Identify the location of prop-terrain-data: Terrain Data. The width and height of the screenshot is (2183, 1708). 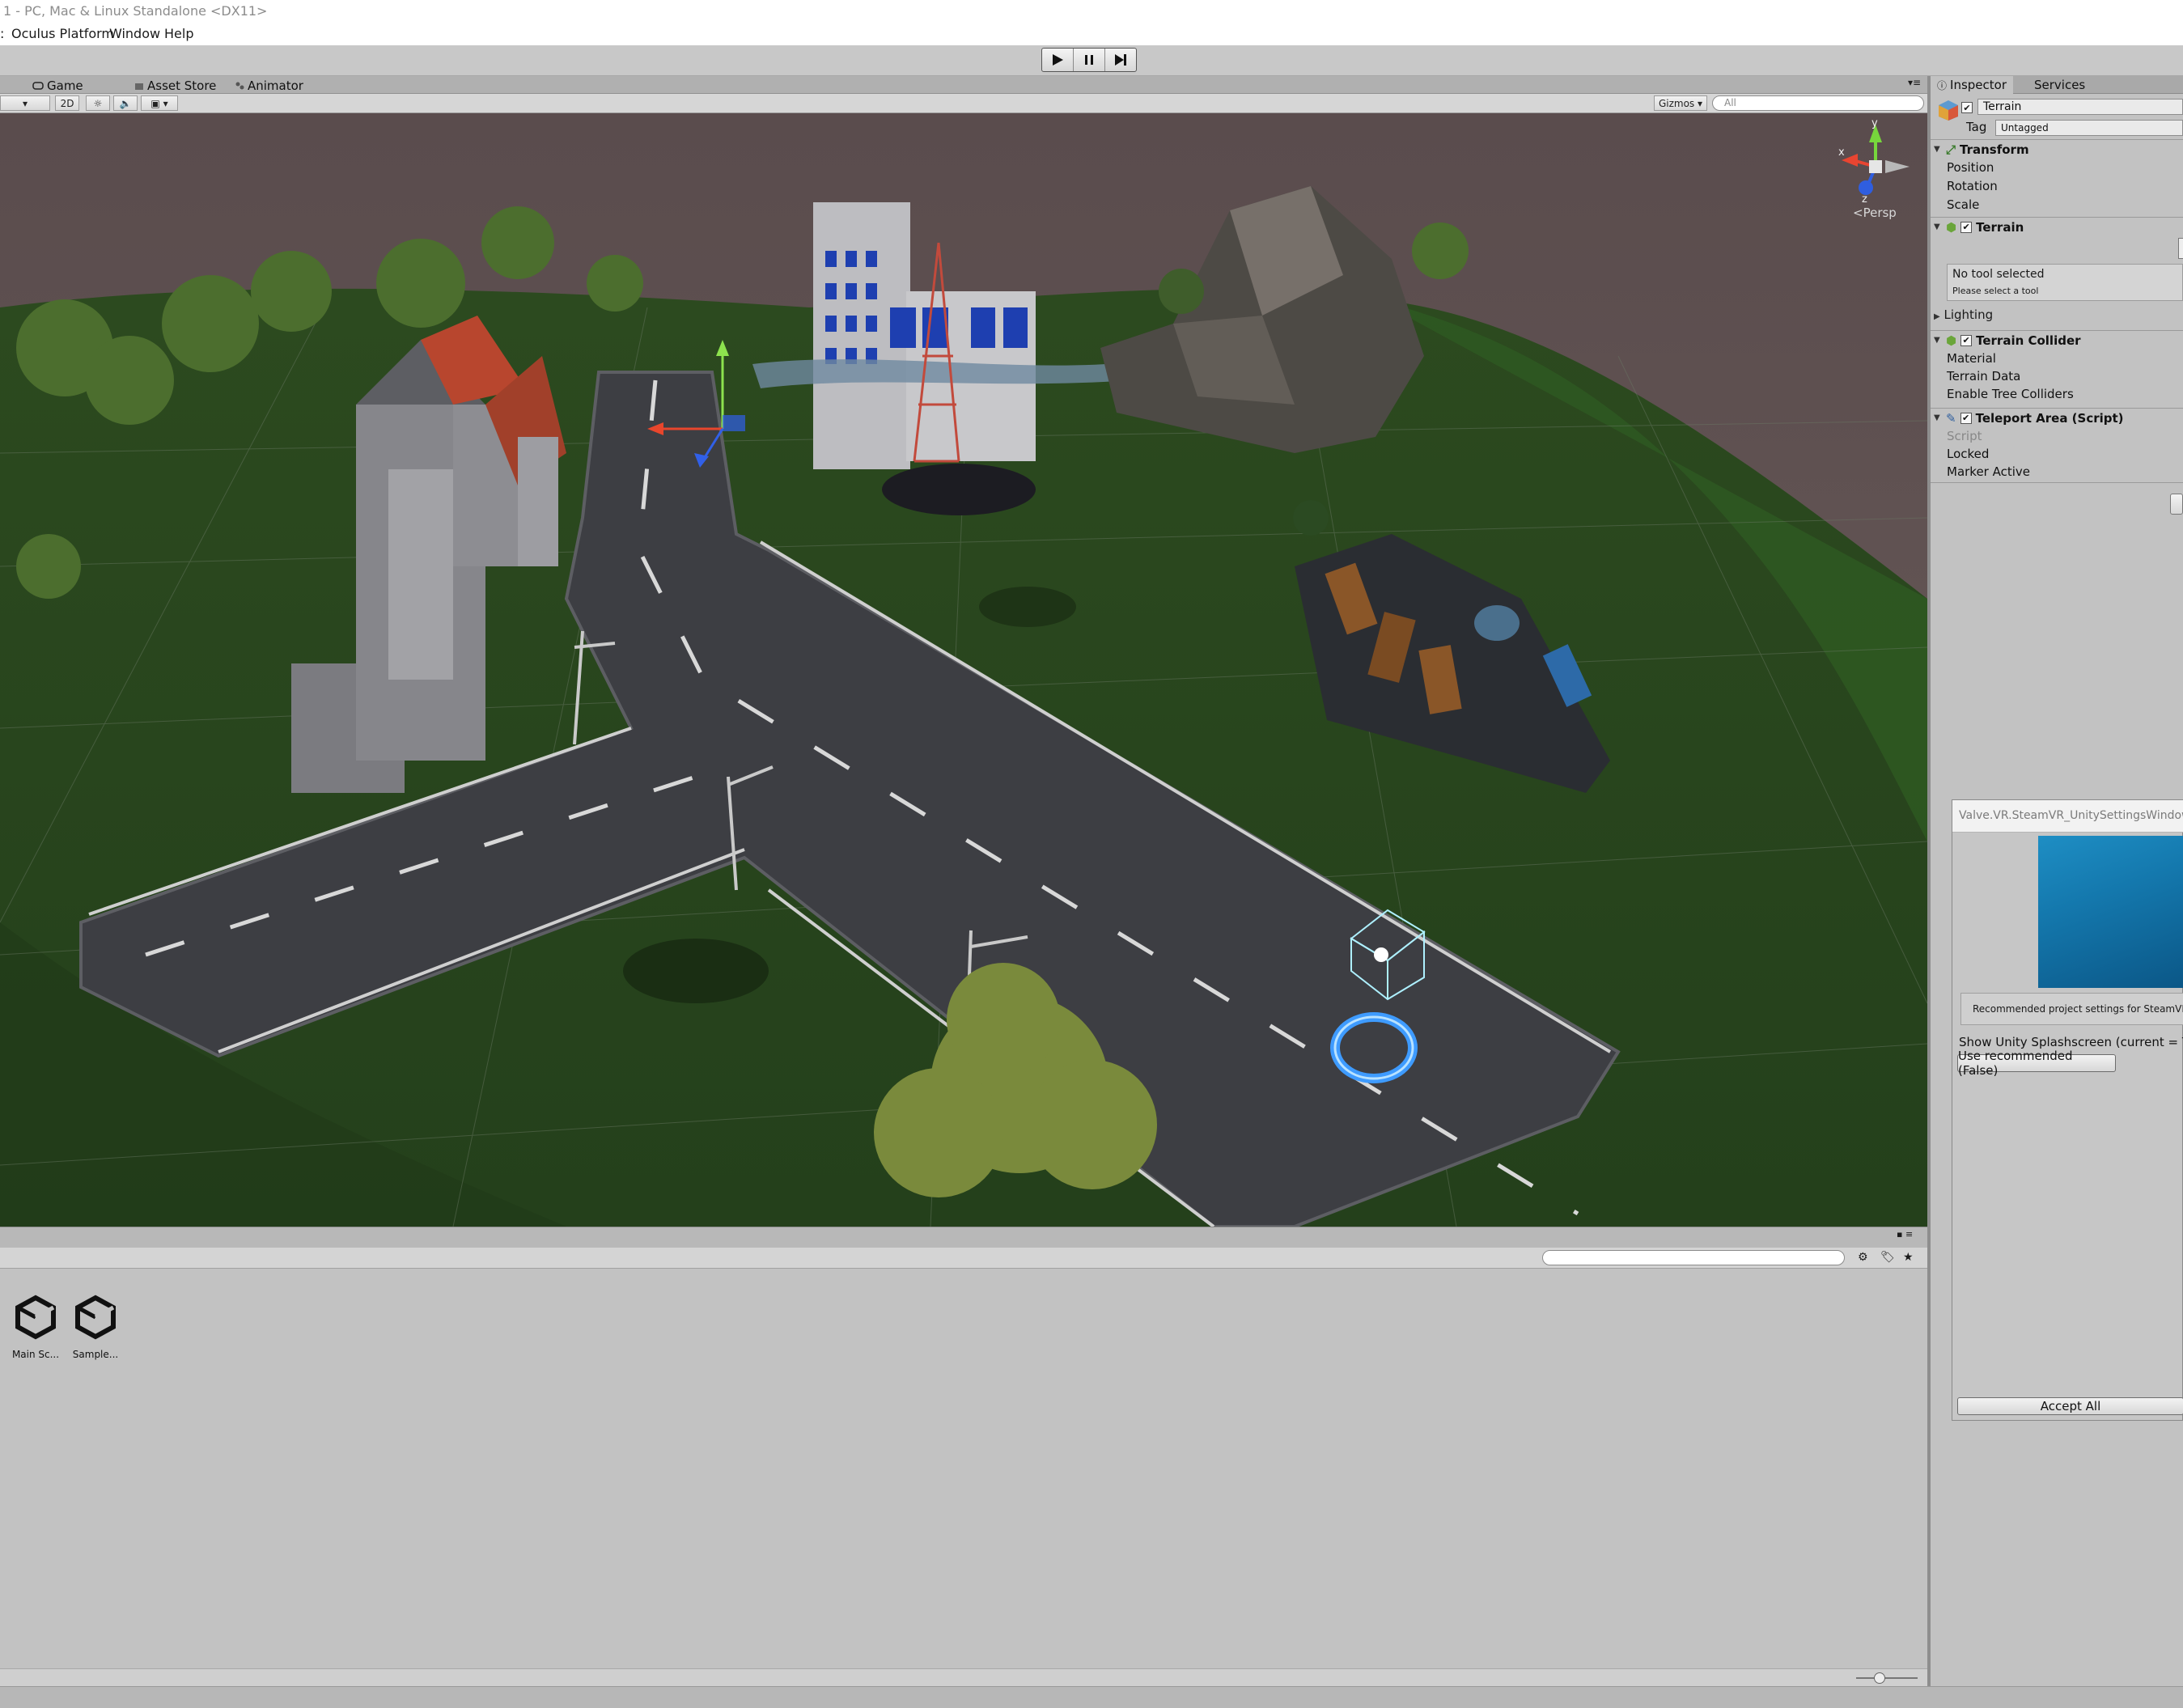
(1984, 376).